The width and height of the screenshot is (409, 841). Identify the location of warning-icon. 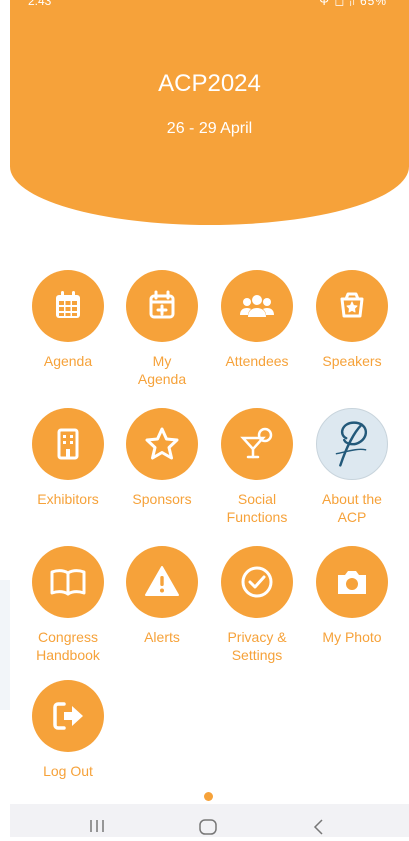
(162, 582).